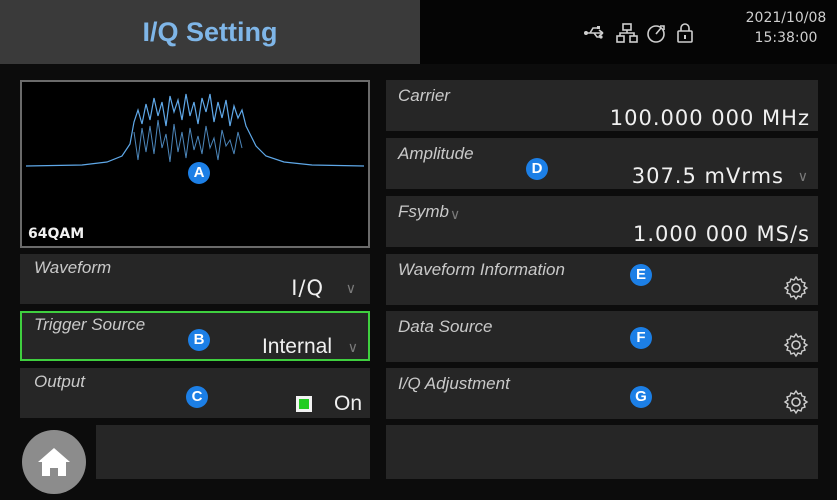 The height and width of the screenshot is (500, 837). I want to click on on-indicator-icon, so click(304, 404).